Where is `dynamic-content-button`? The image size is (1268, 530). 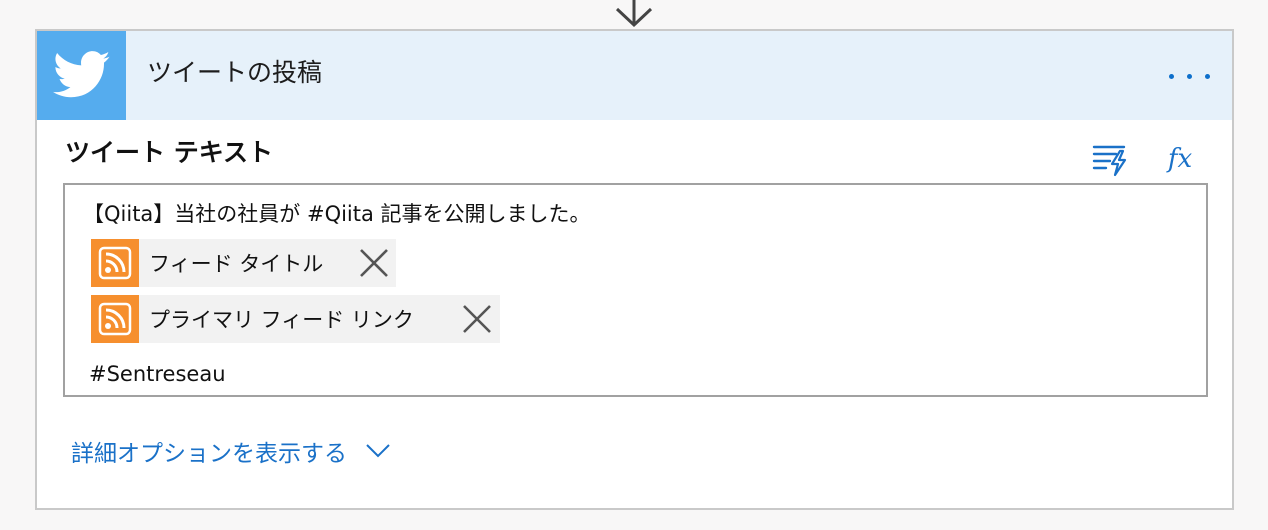 dynamic-content-button is located at coordinates (1112, 159).